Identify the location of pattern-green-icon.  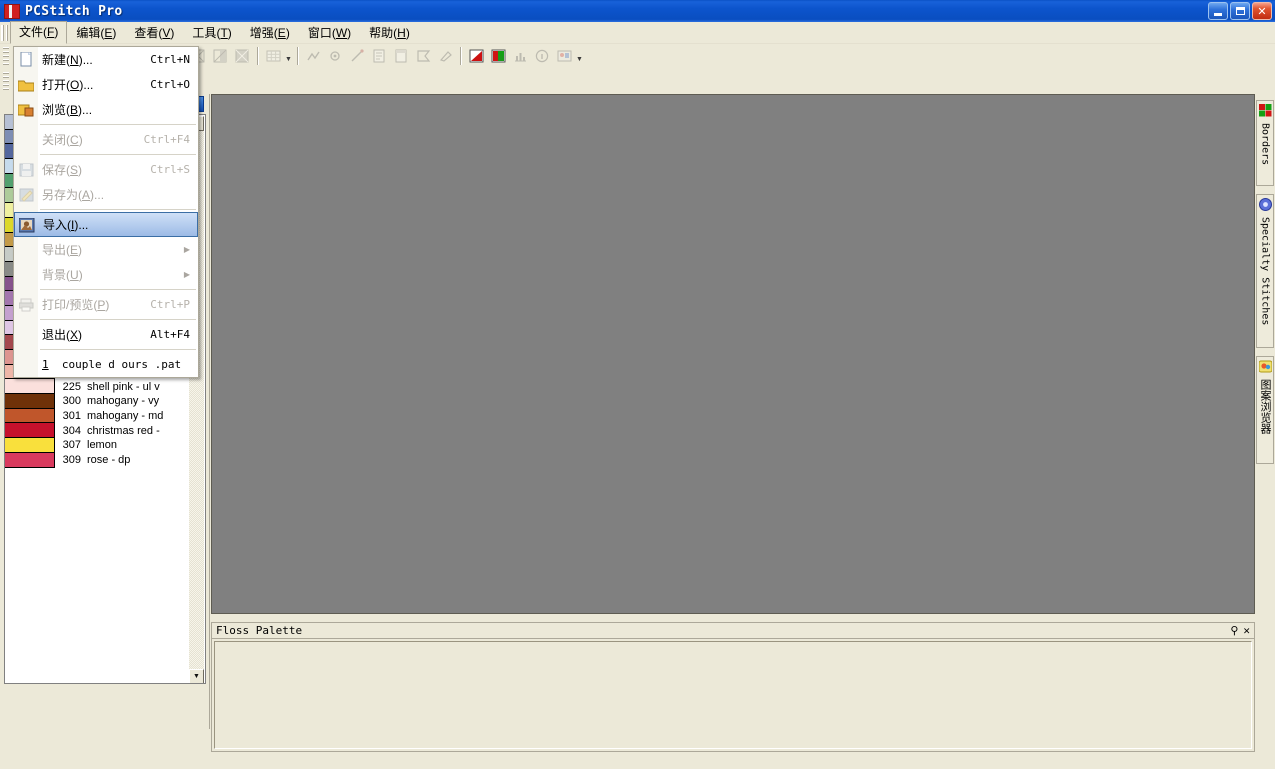
(498, 56).